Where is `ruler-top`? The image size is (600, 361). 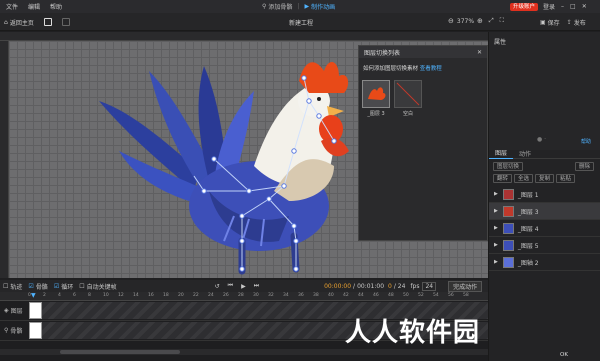
ruler-top is located at coordinates (244, 36).